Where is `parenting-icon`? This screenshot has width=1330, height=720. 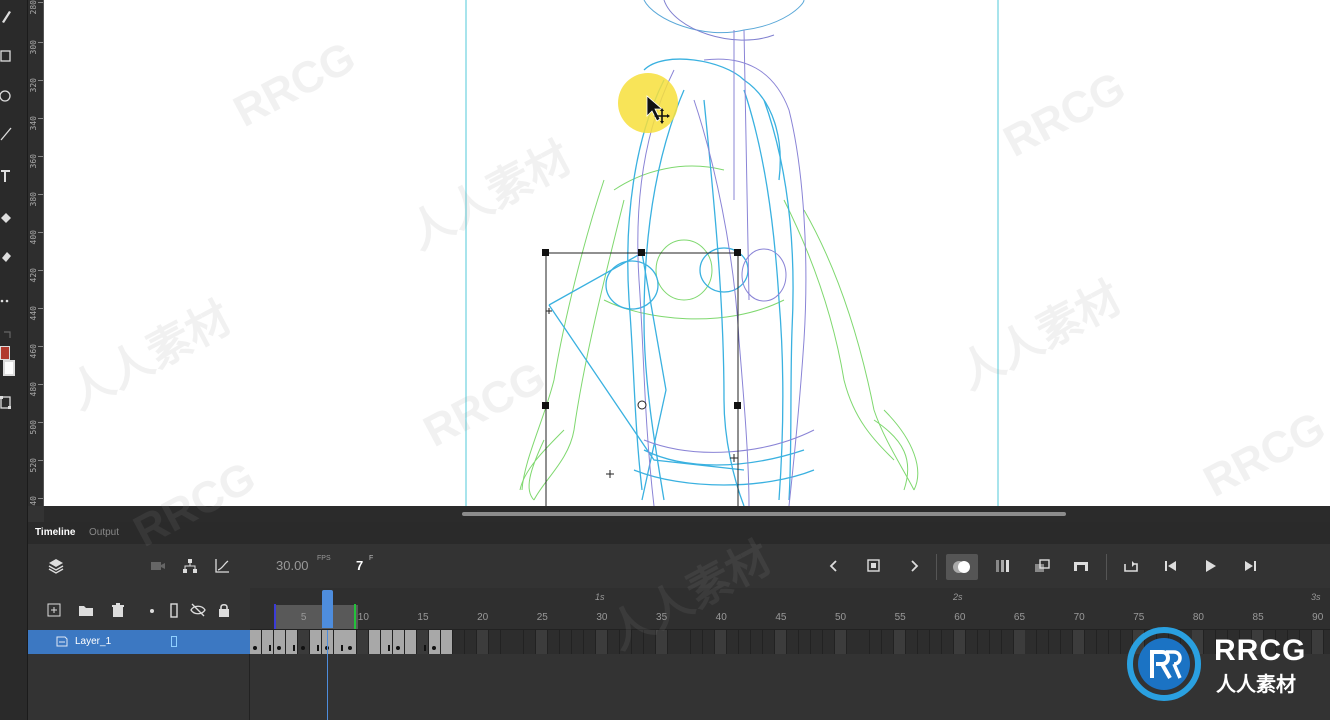
parenting-icon is located at coordinates (190, 566).